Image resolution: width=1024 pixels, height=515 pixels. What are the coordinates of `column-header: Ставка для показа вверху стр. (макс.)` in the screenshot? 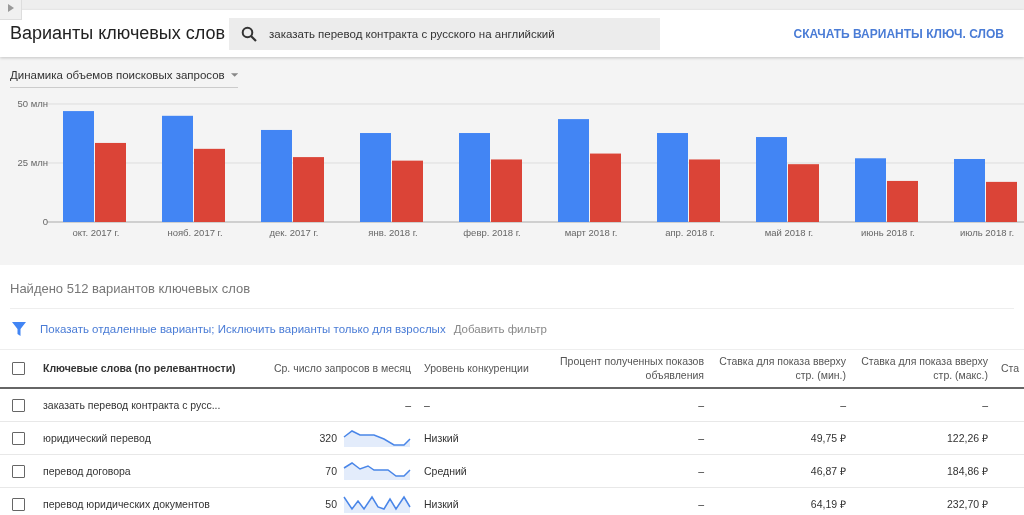 It's located at (917, 368).